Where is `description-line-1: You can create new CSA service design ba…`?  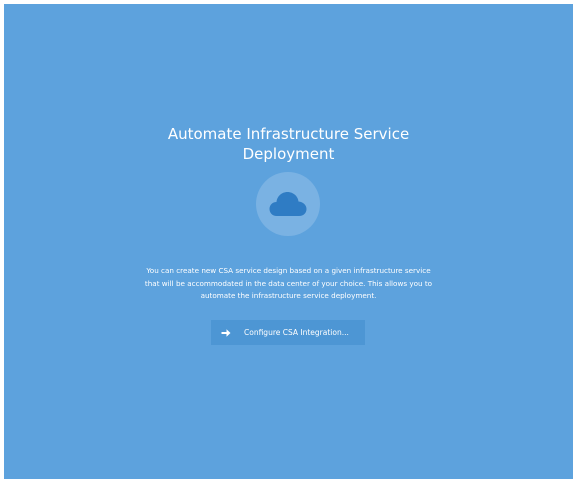 description-line-1: You can create new CSA service design ba… is located at coordinates (288, 270).